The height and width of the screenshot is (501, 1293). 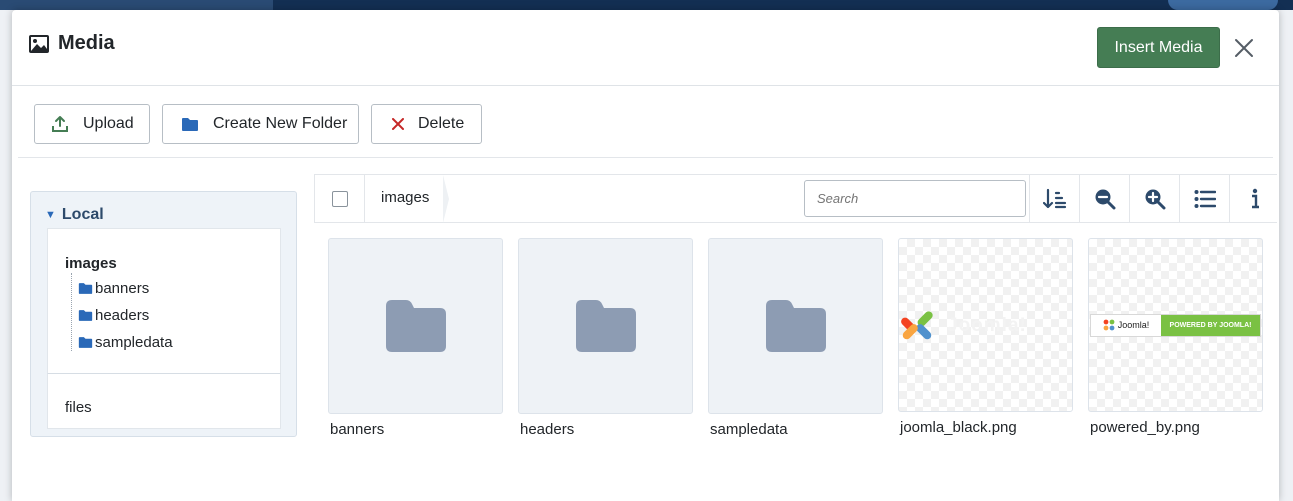 What do you see at coordinates (795, 198) in the screenshot?
I see `browser-toolbar: images` at bounding box center [795, 198].